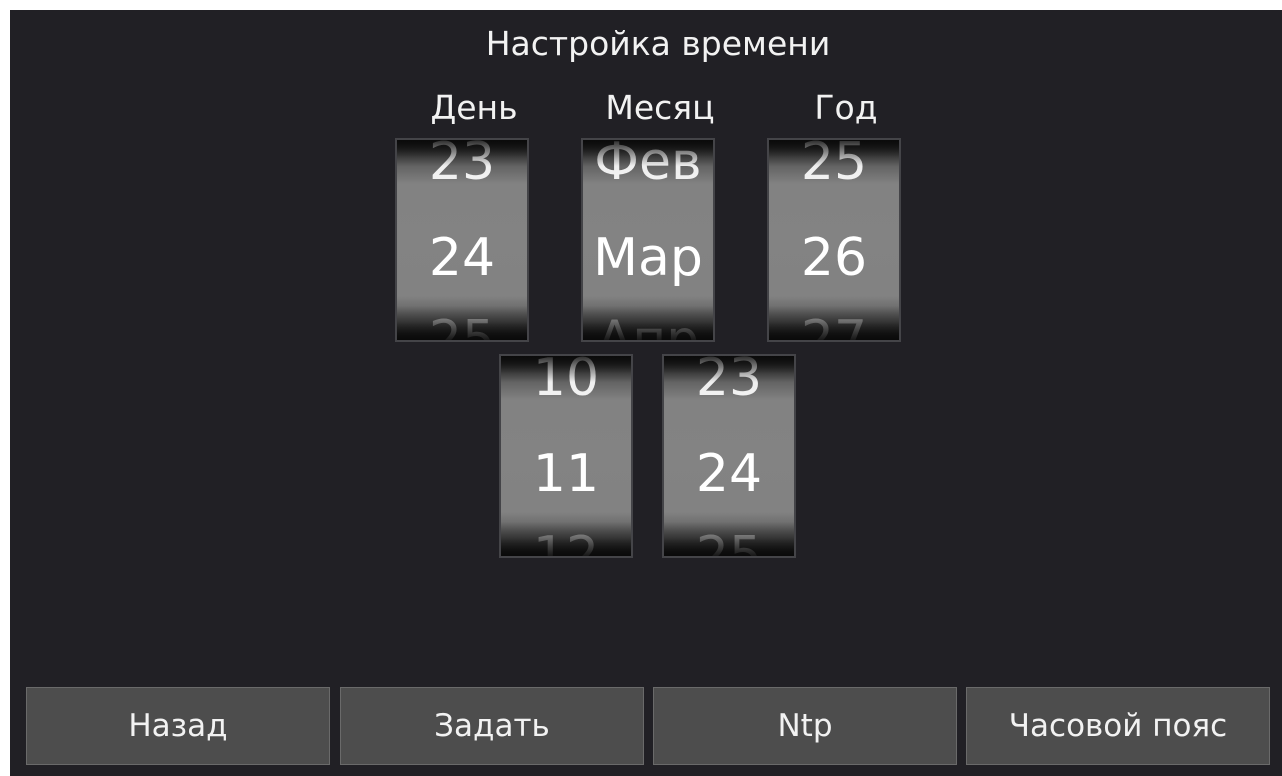  What do you see at coordinates (462, 166) in the screenshot?
I see `day-prev-value: 23` at bounding box center [462, 166].